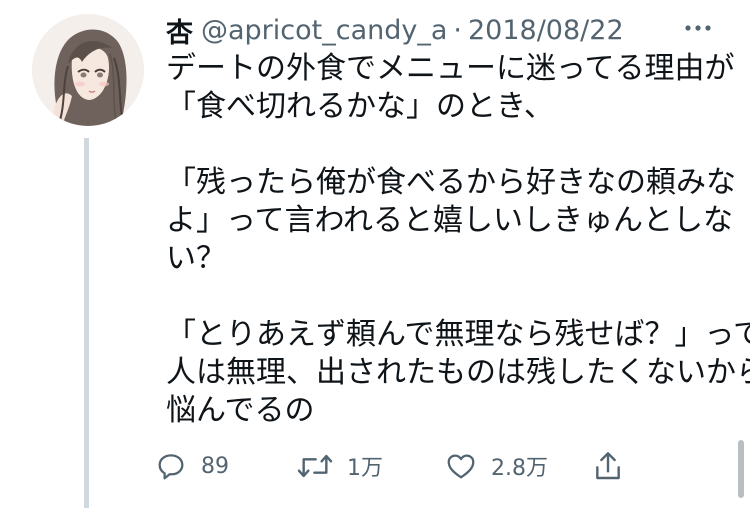  I want to click on reply-icon, so click(171, 466).